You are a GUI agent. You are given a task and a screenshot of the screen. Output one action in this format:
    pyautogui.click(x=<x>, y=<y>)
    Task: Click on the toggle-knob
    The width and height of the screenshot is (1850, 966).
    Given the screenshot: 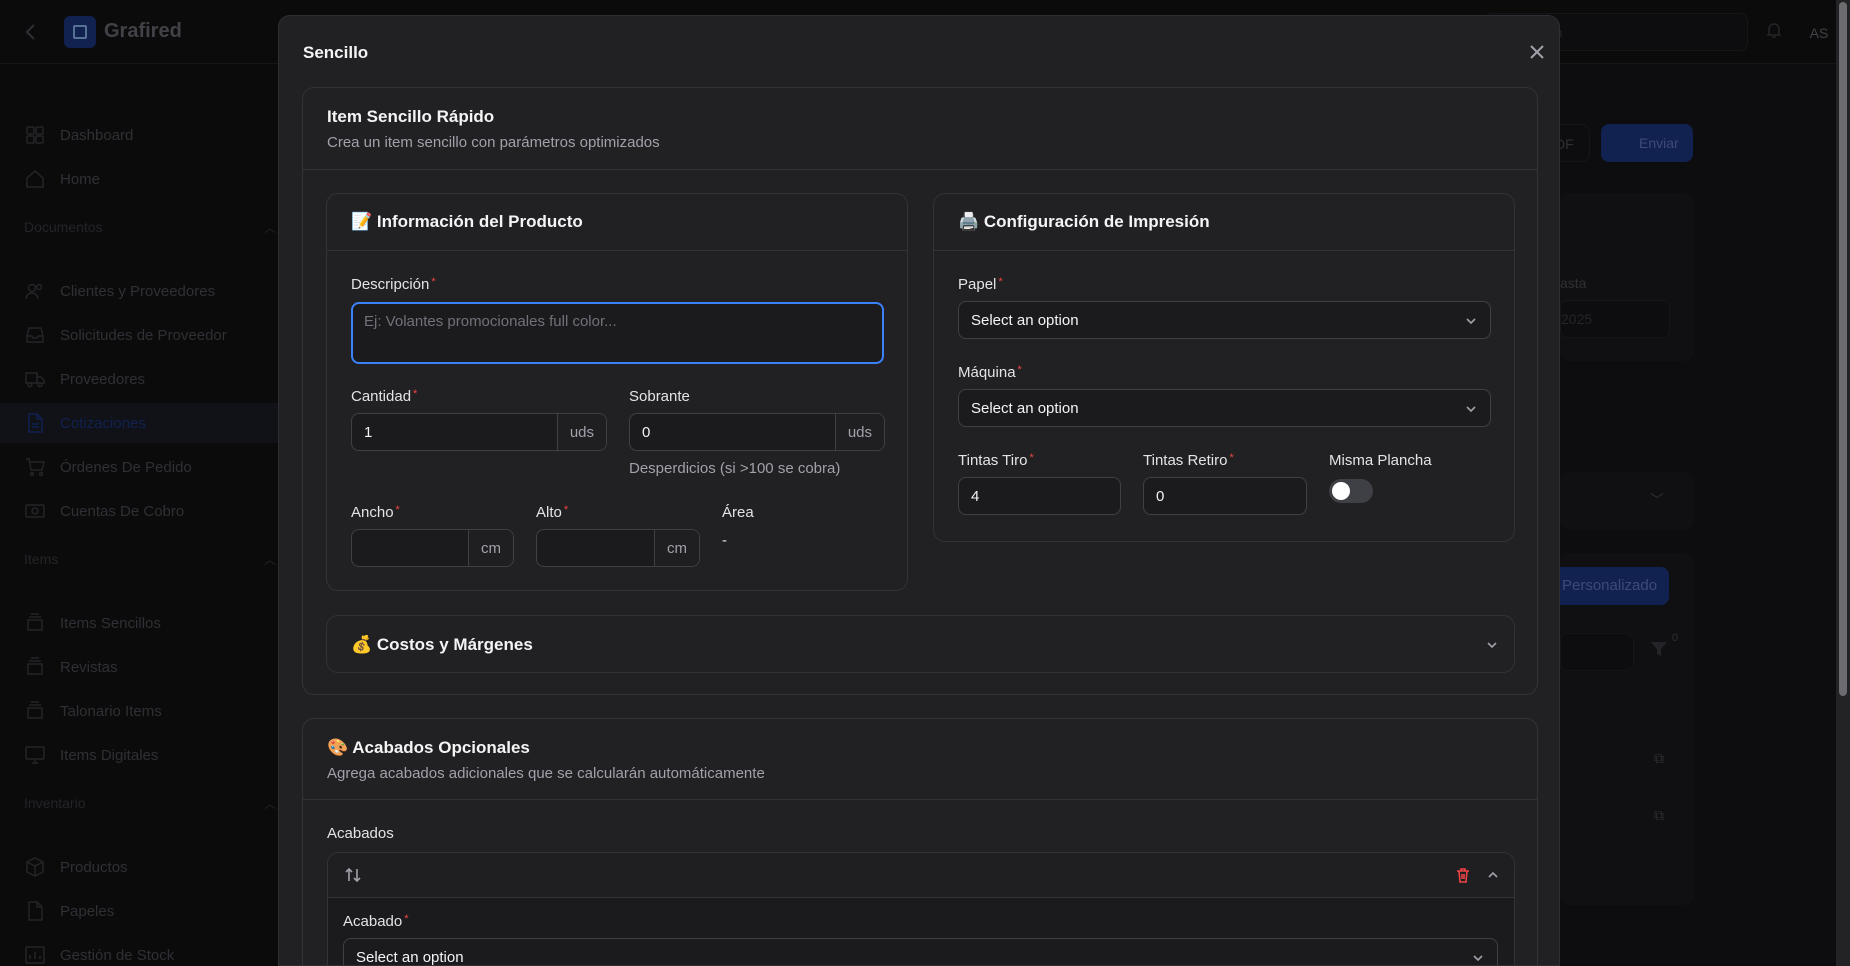 What is the action you would take?
    pyautogui.click(x=1341, y=491)
    